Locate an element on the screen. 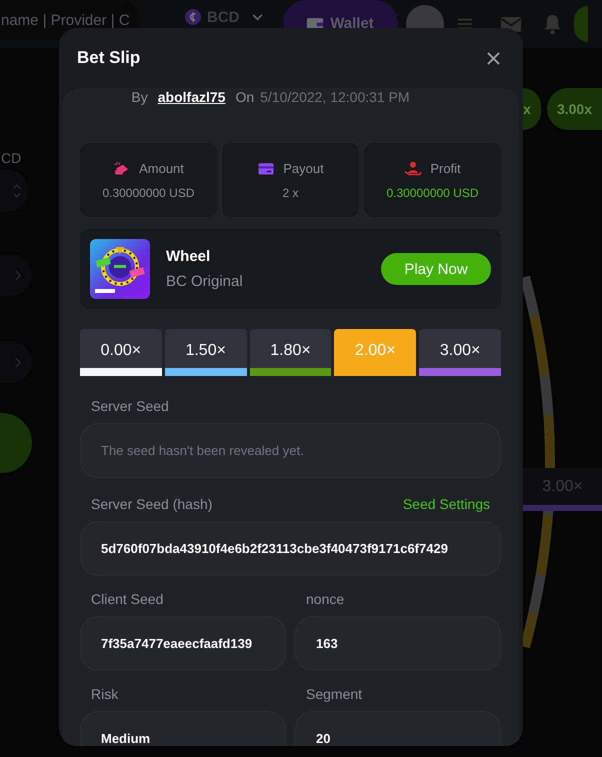  field-label: Risk is located at coordinates (104, 694).